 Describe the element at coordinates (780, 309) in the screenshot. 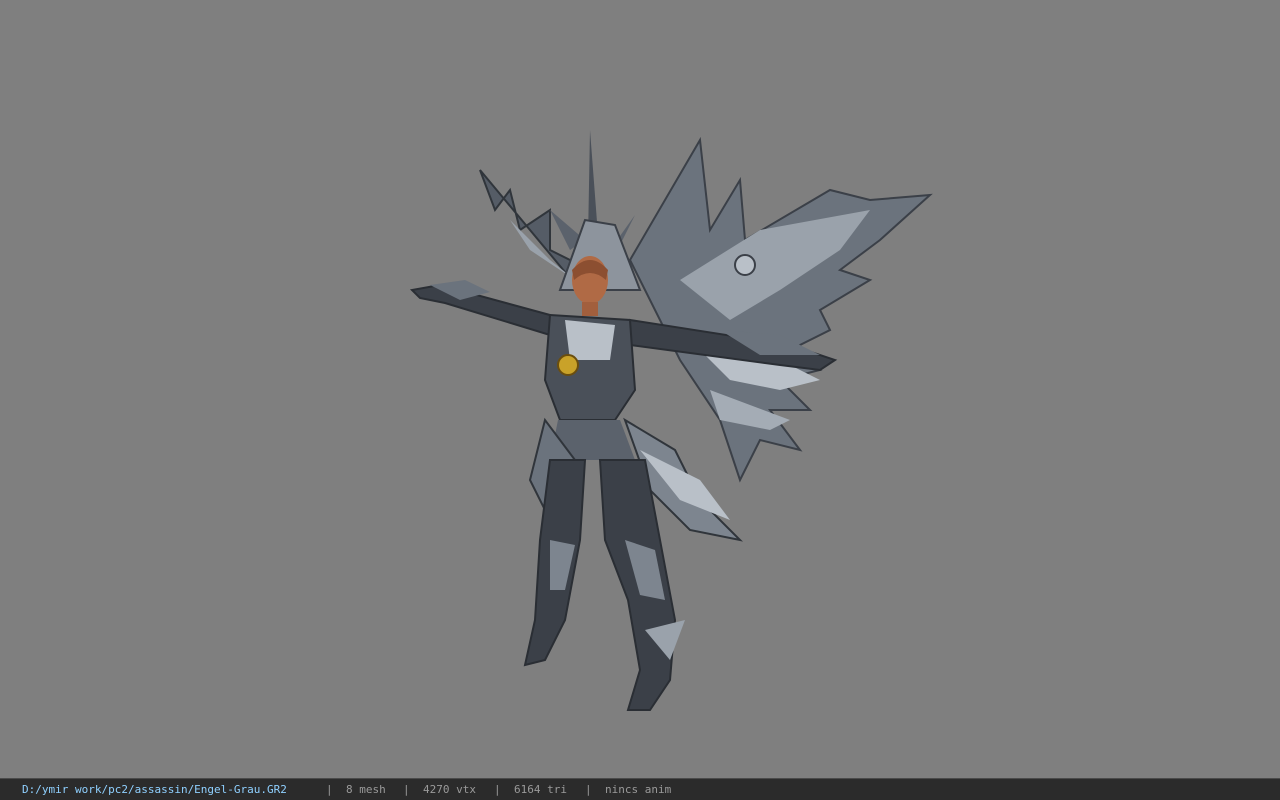

I see `right-wing` at that location.